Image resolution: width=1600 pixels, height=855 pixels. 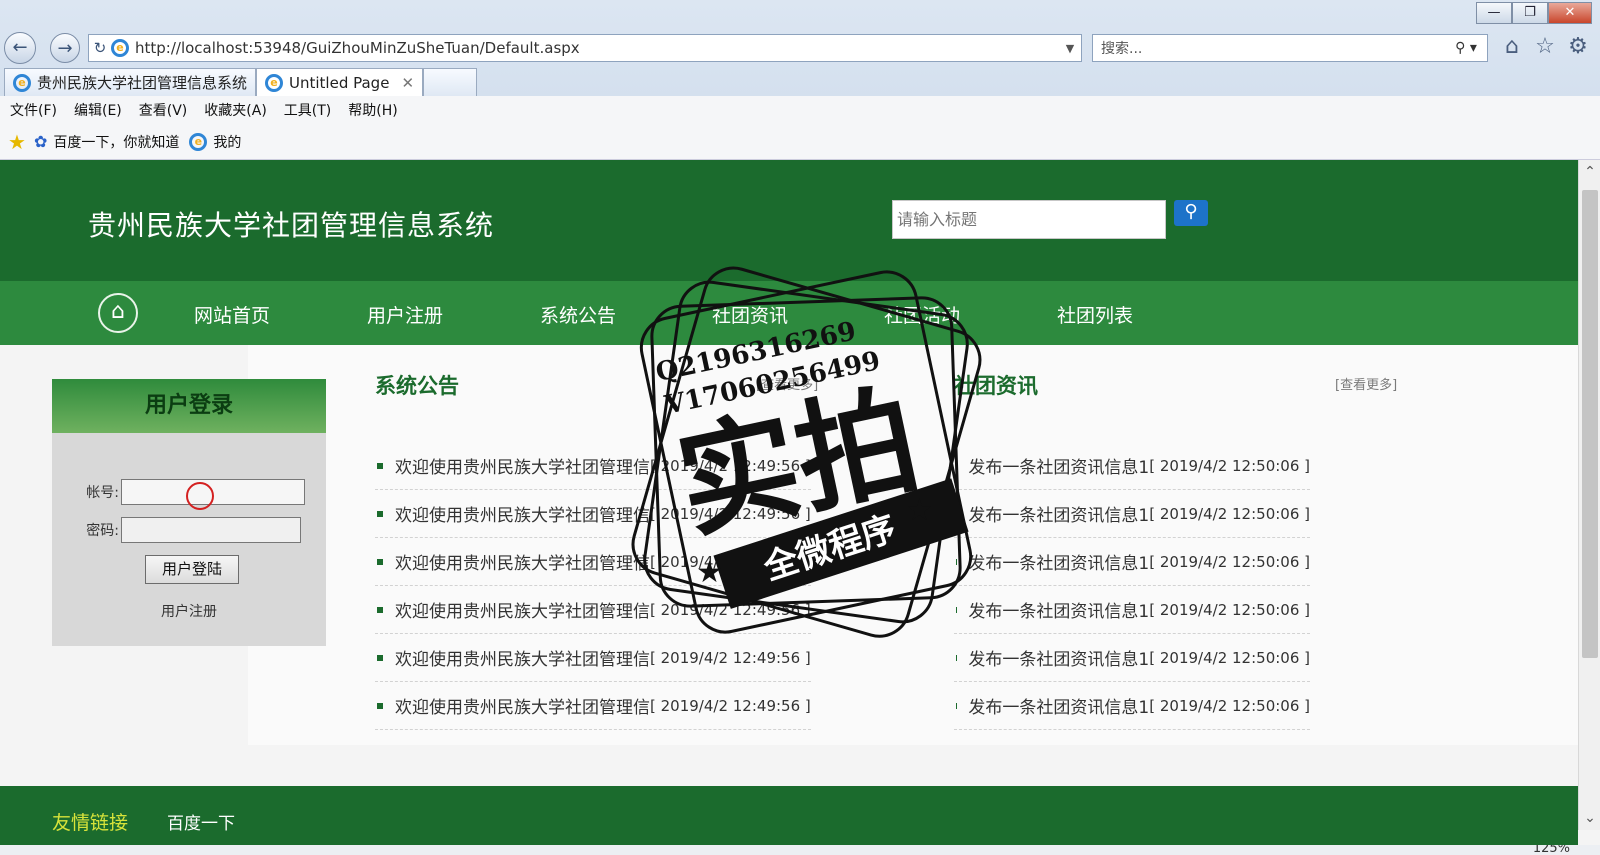 I want to click on new-tab-button, so click(x=450, y=82).